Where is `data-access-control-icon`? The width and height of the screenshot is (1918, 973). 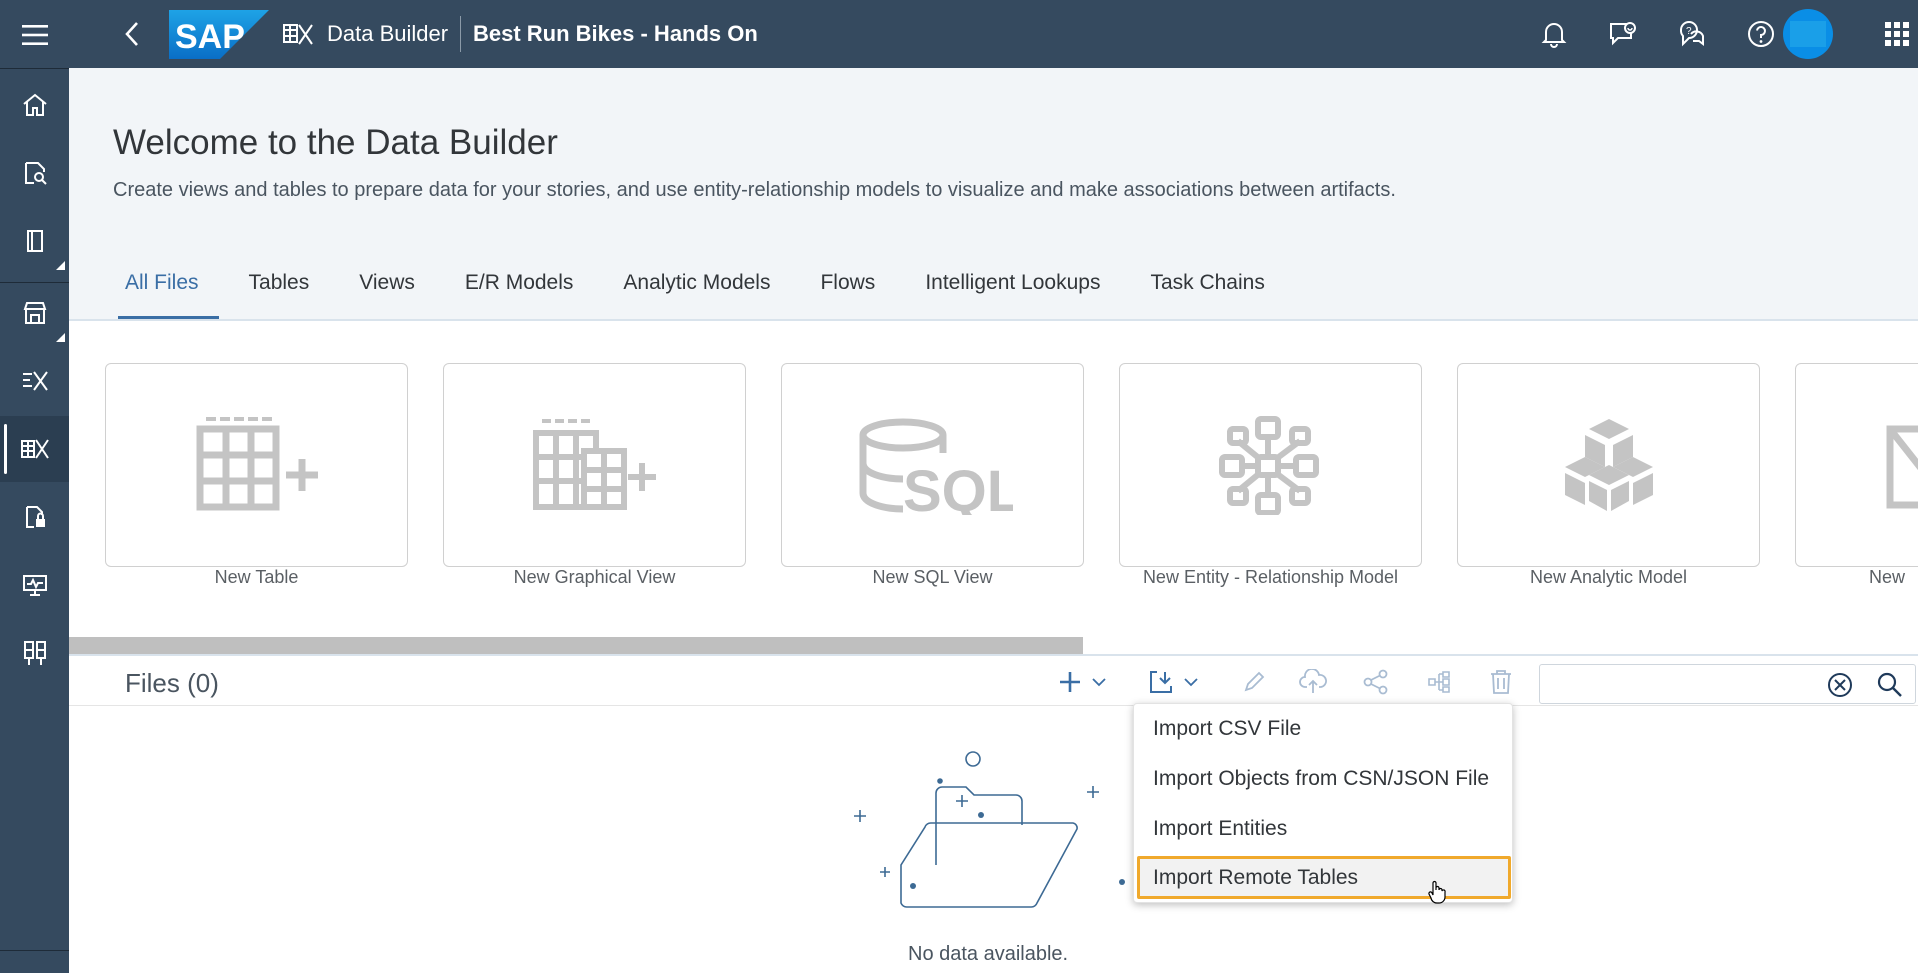 data-access-control-icon is located at coordinates (35, 517).